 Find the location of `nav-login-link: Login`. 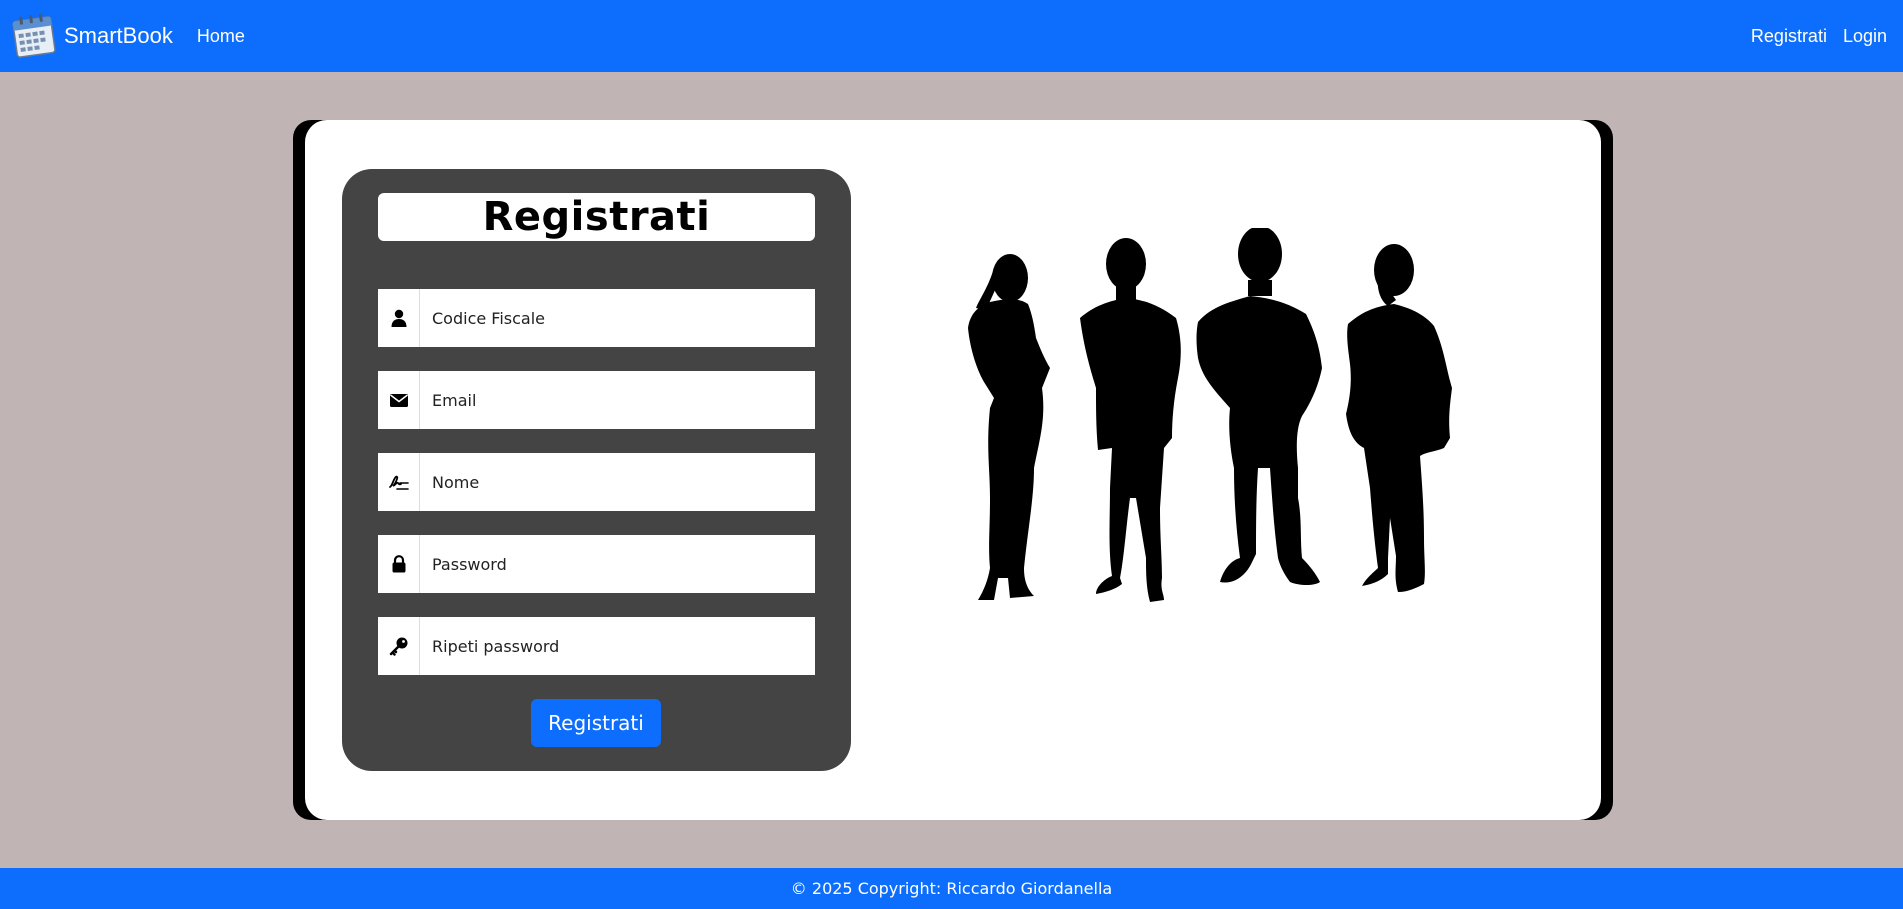

nav-login-link: Login is located at coordinates (1865, 36).